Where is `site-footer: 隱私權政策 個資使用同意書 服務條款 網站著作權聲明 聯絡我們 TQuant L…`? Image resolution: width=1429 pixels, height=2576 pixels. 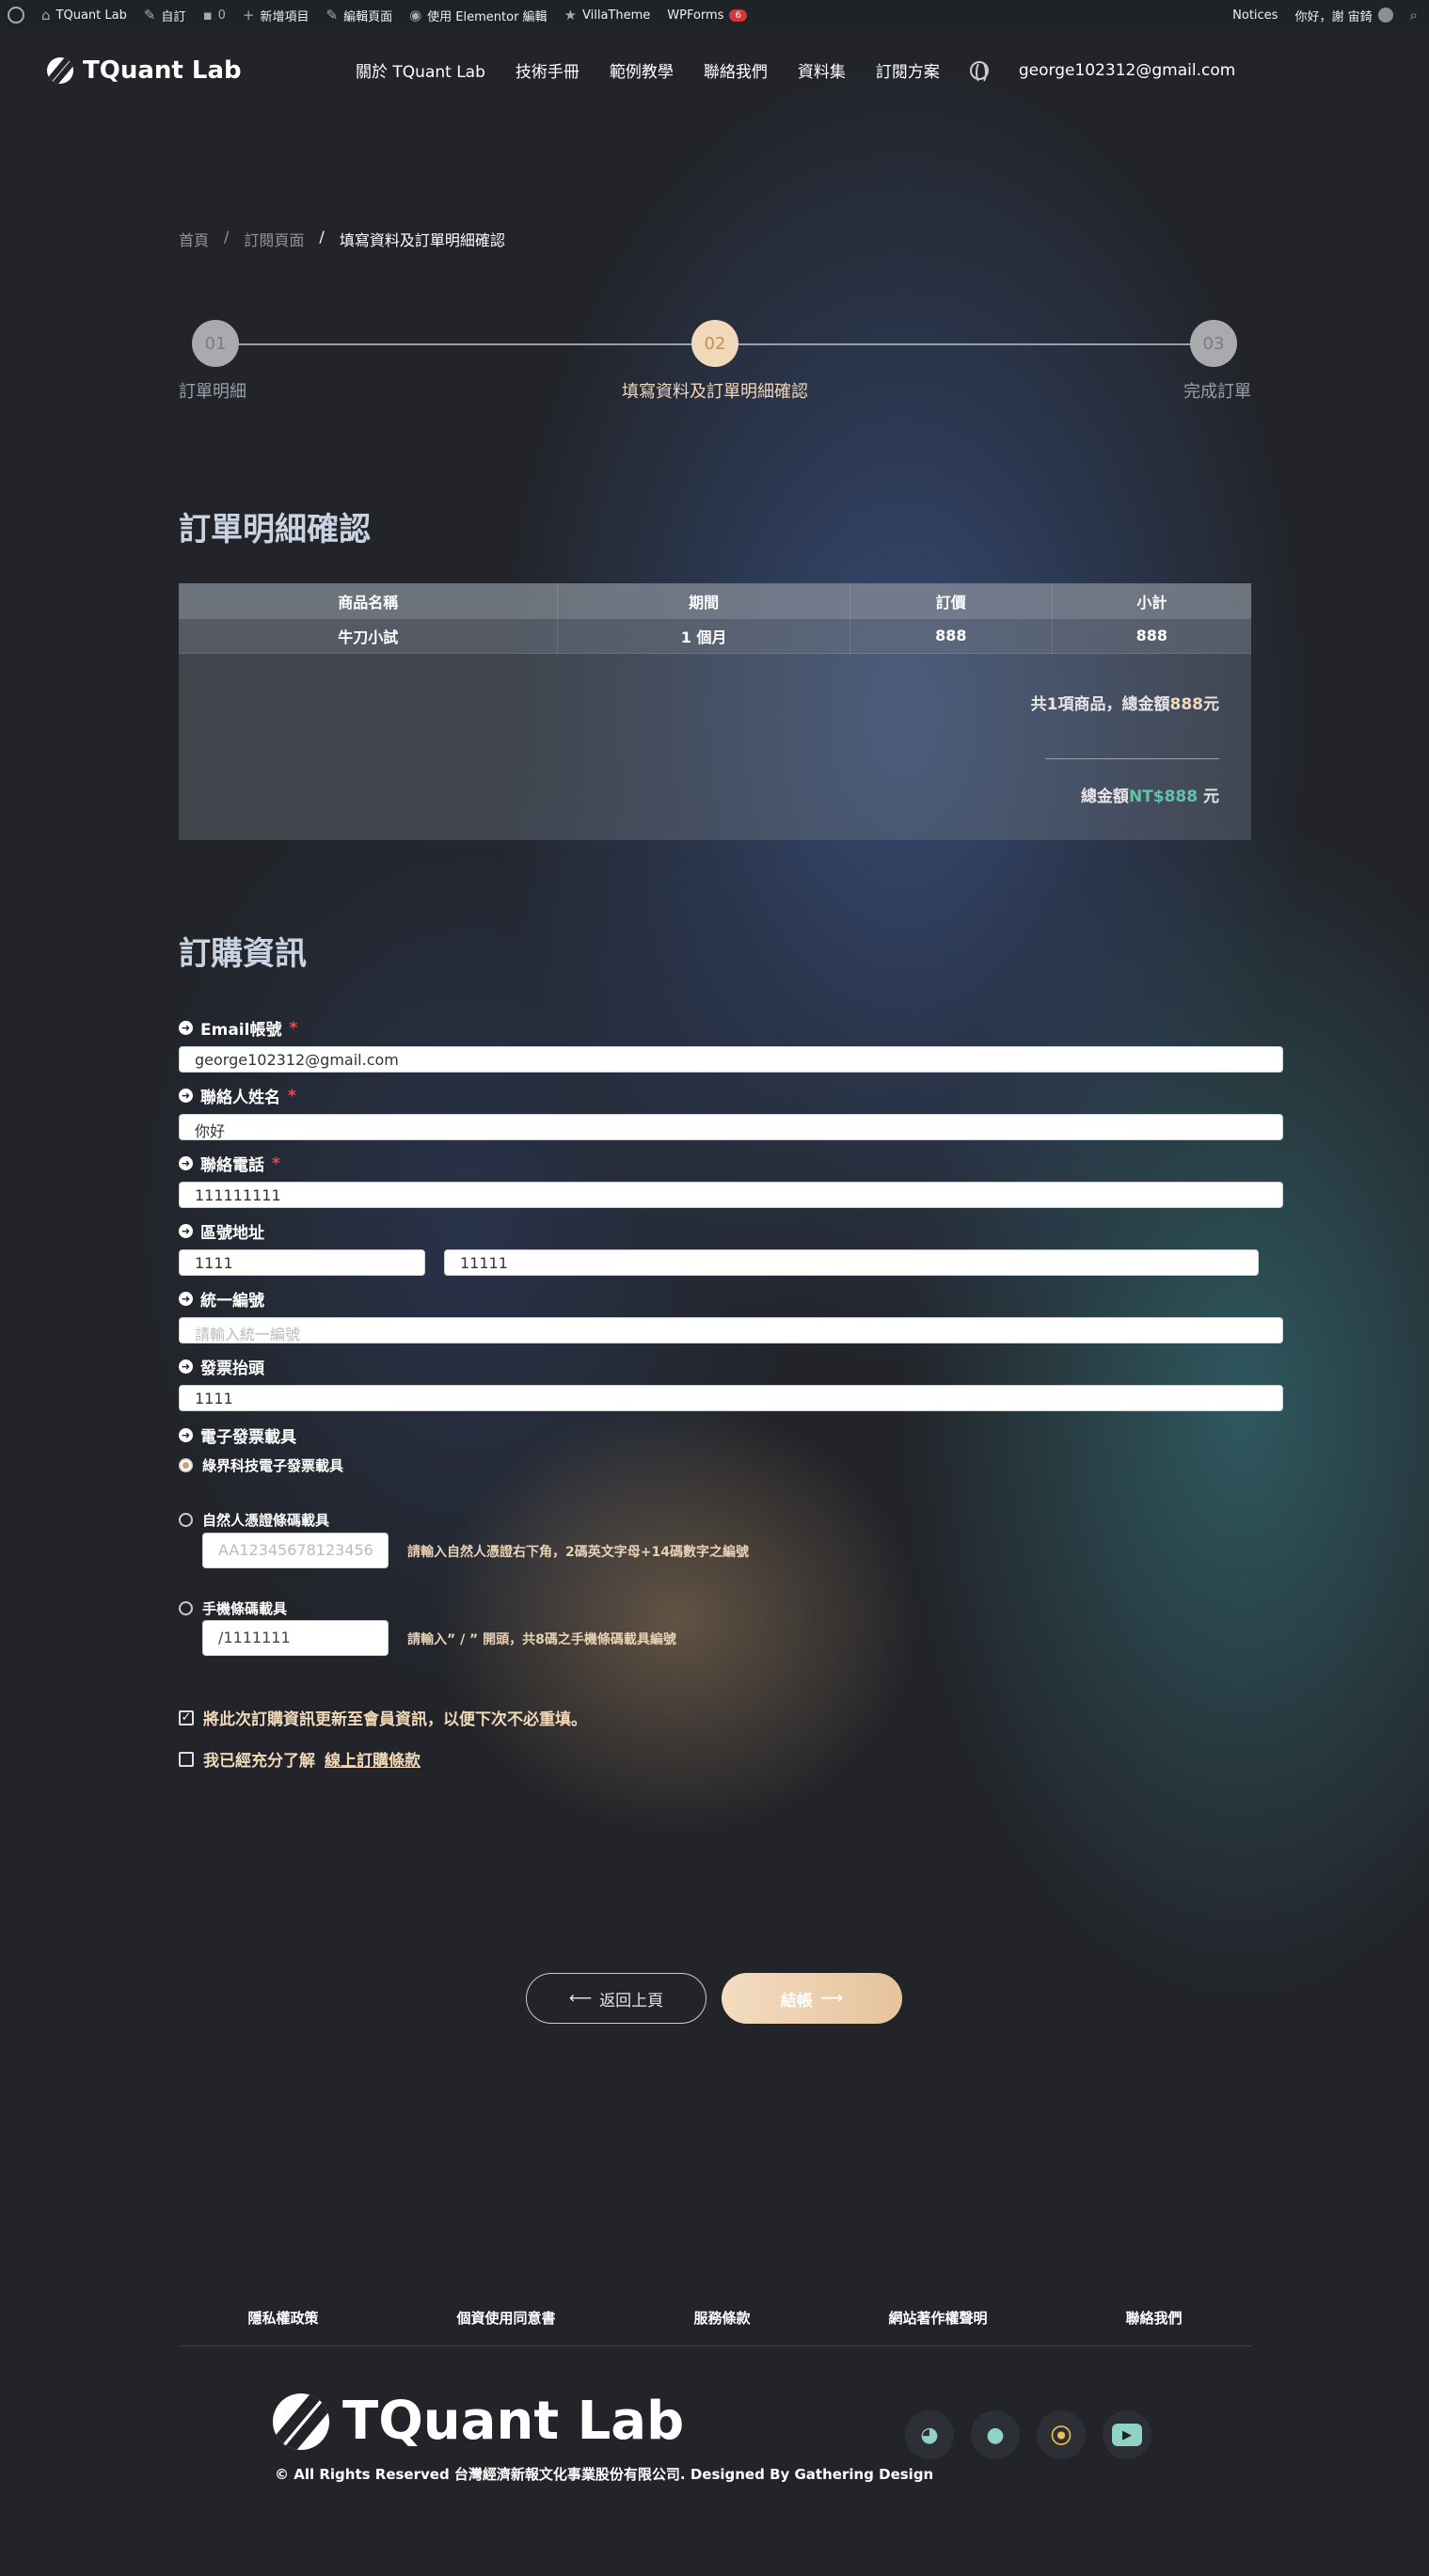
site-footer: 隱私權政策 個資使用同意書 服務條款 網站著作權聲明 聯絡我們 TQuant L… is located at coordinates (715, 2391).